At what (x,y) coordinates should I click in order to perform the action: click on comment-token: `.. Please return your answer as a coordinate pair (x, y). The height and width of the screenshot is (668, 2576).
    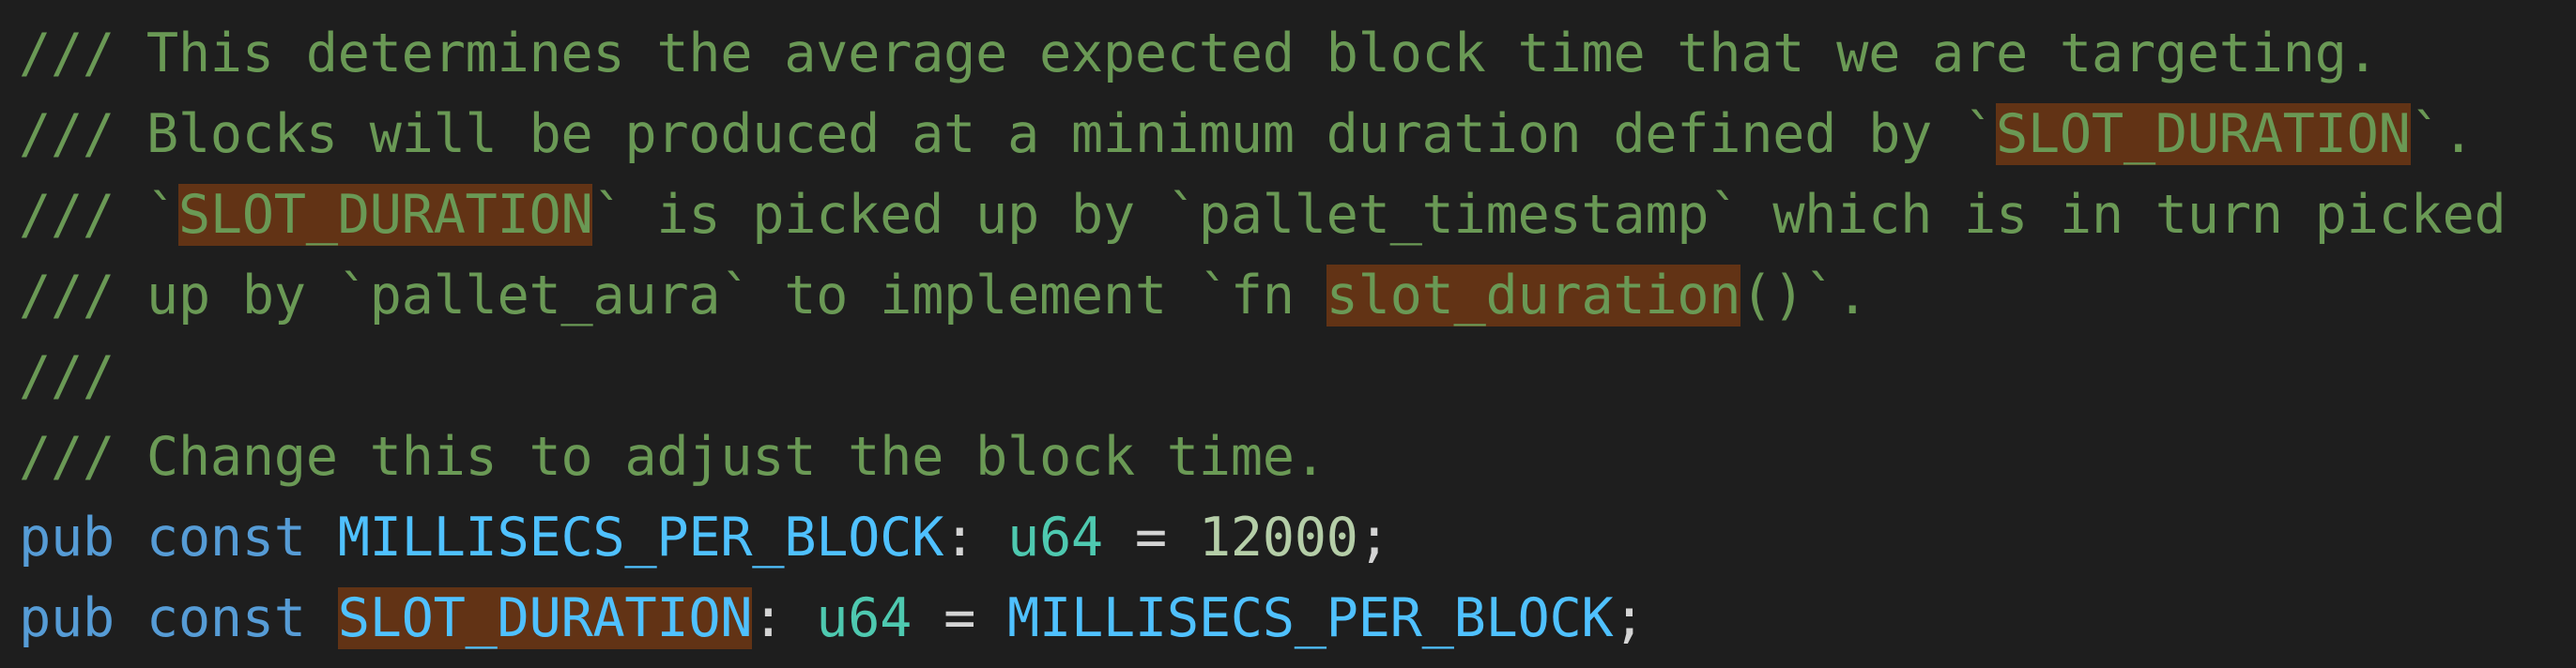
    Looking at the image, I should click on (2442, 134).